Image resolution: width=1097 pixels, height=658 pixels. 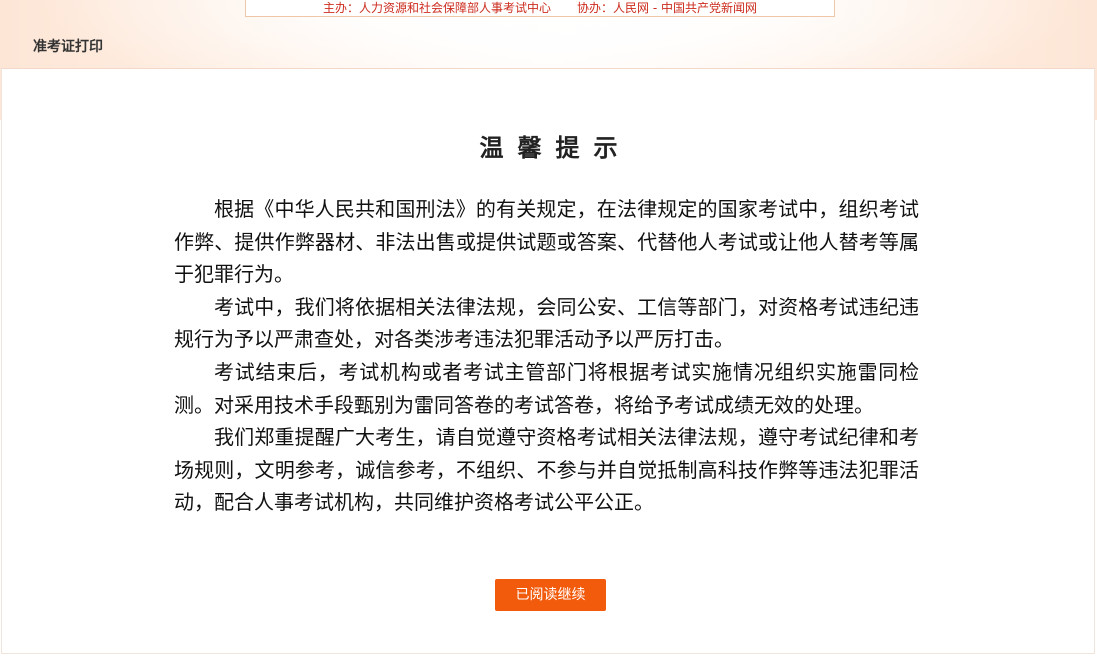 I want to click on breadcrumb: 准考证打印, so click(x=68, y=47).